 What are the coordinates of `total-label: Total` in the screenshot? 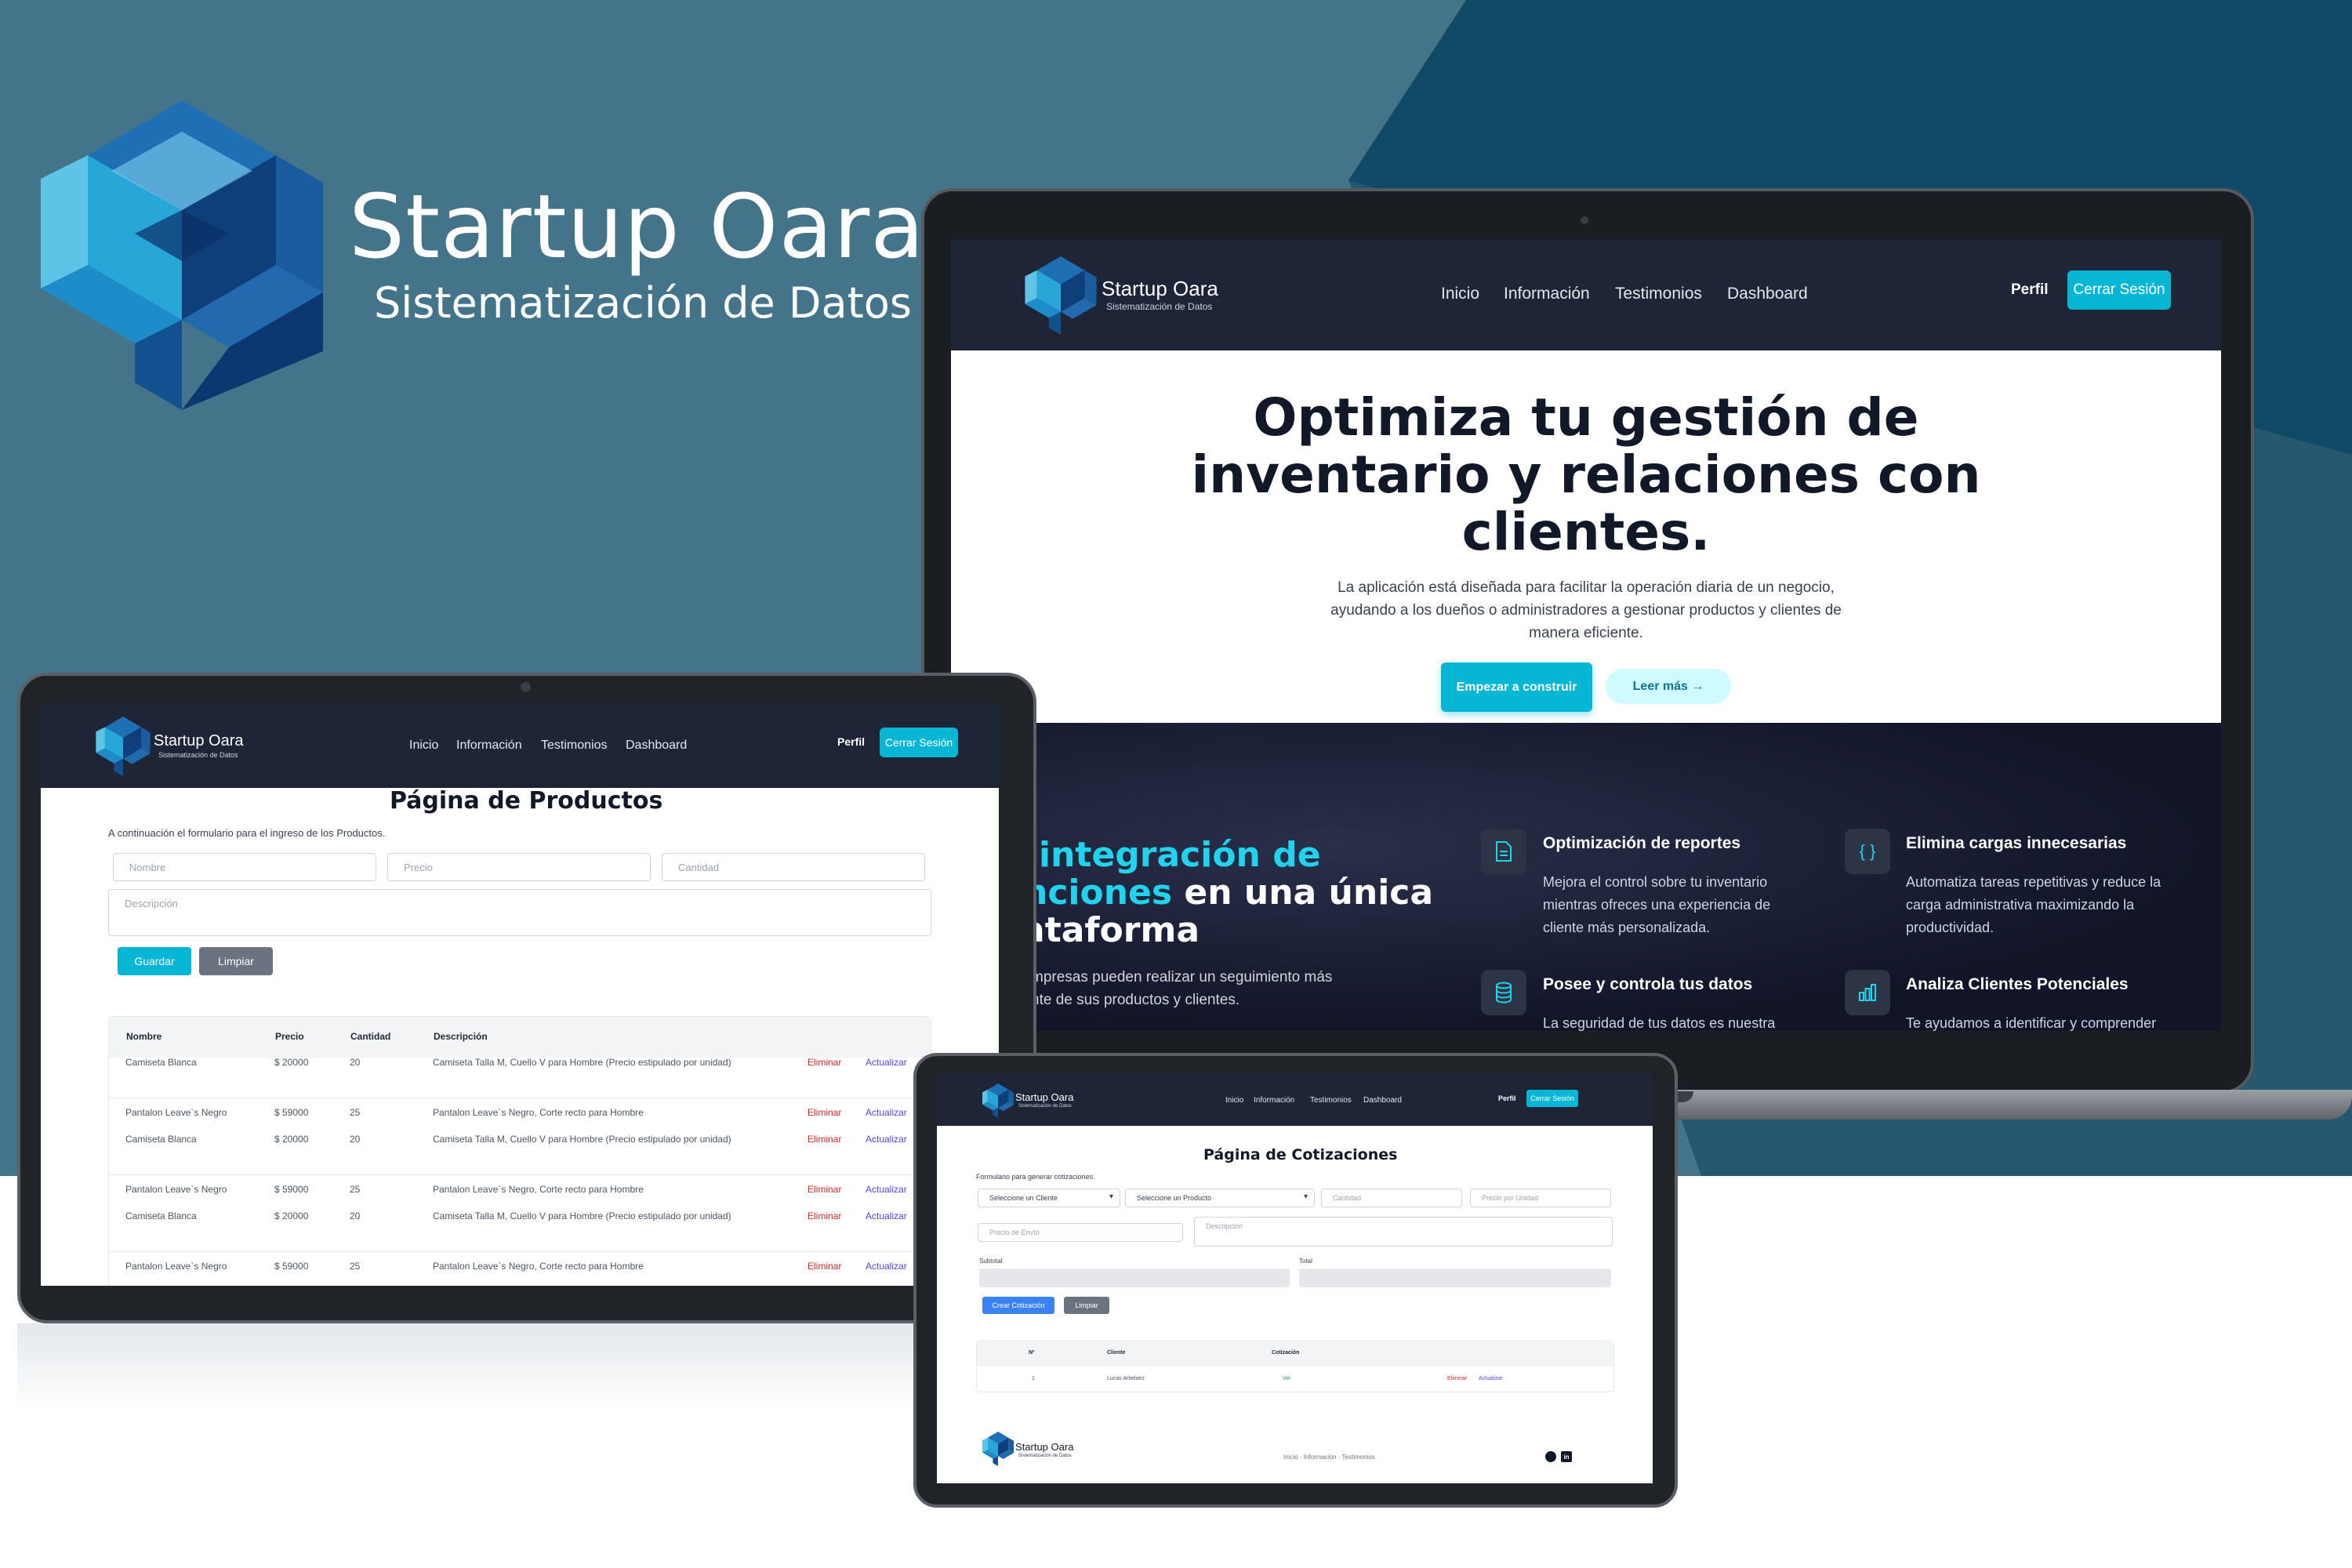 It's located at (1305, 1261).